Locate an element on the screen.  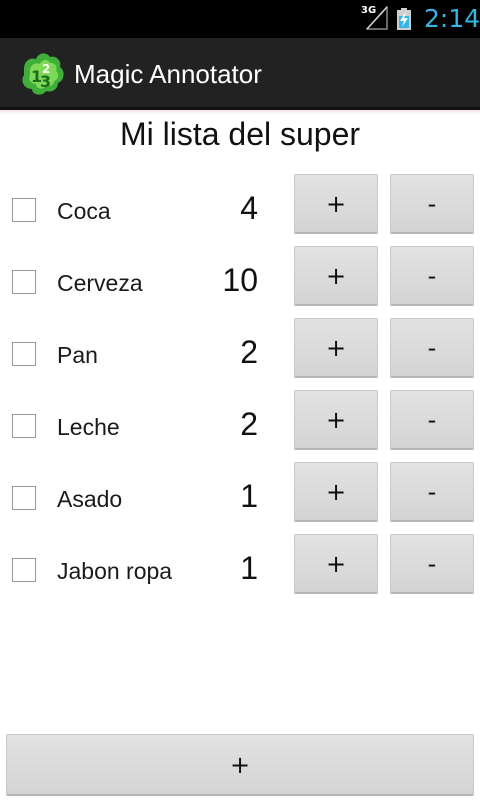
app-logo-icon: 1 3 2 is located at coordinates (43, 74).